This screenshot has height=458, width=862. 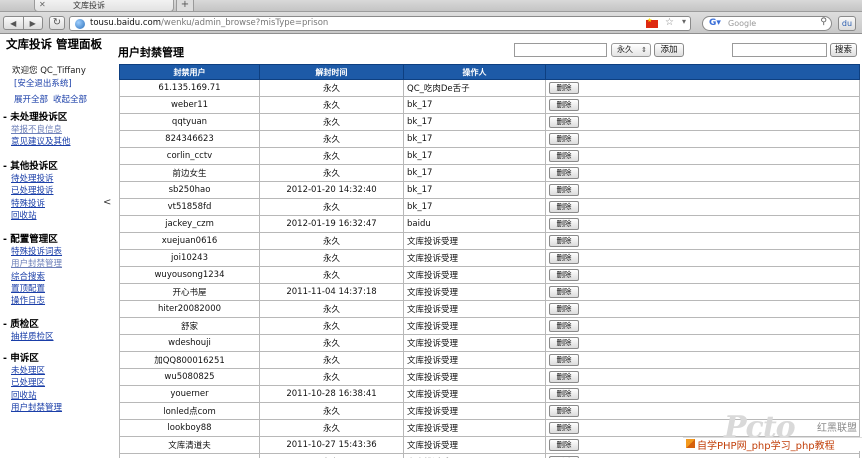 What do you see at coordinates (57, 23) in the screenshot?
I see `reload-icon: ↻` at bounding box center [57, 23].